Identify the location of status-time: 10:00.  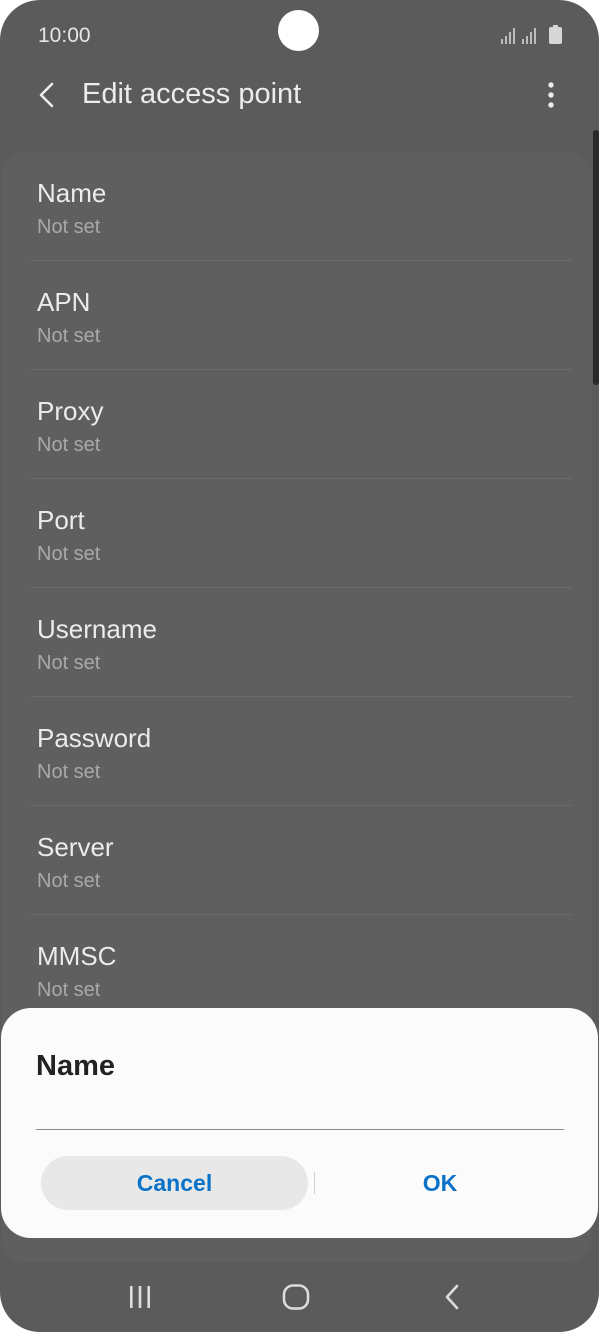
(64, 35).